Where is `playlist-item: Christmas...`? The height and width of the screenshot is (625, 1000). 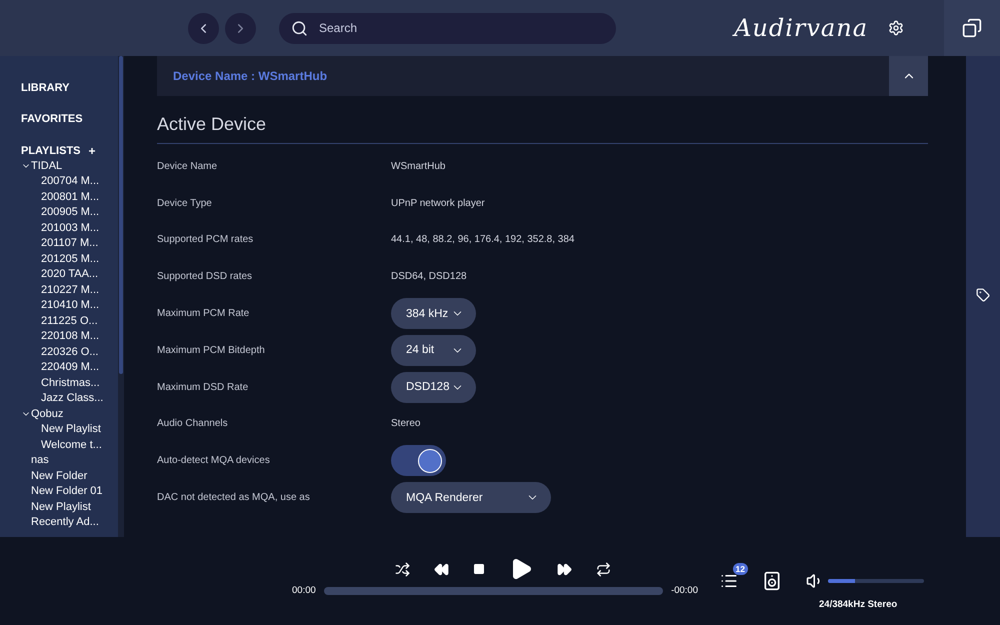
playlist-item: Christmas... is located at coordinates (69, 382).